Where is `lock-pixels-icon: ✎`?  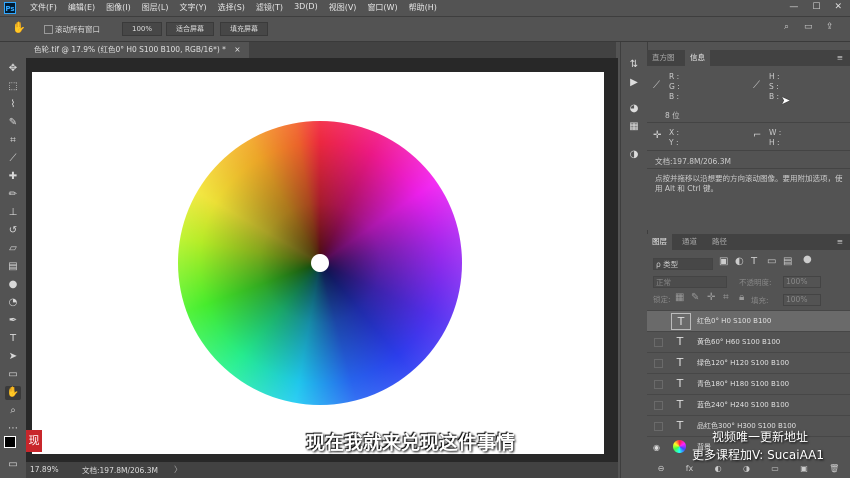
lock-pixels-icon: ✎ is located at coordinates (695, 297).